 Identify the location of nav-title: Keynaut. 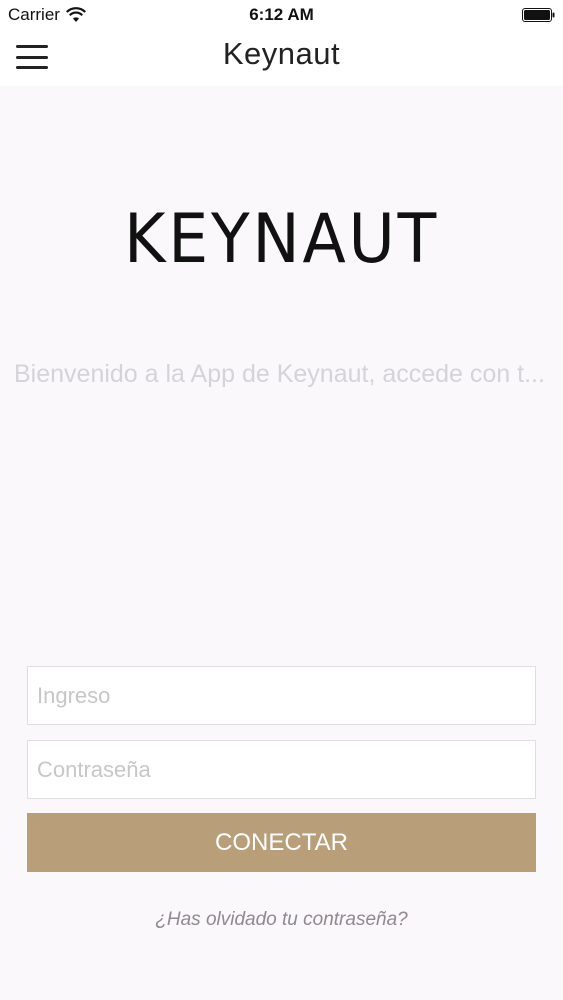
(281, 53).